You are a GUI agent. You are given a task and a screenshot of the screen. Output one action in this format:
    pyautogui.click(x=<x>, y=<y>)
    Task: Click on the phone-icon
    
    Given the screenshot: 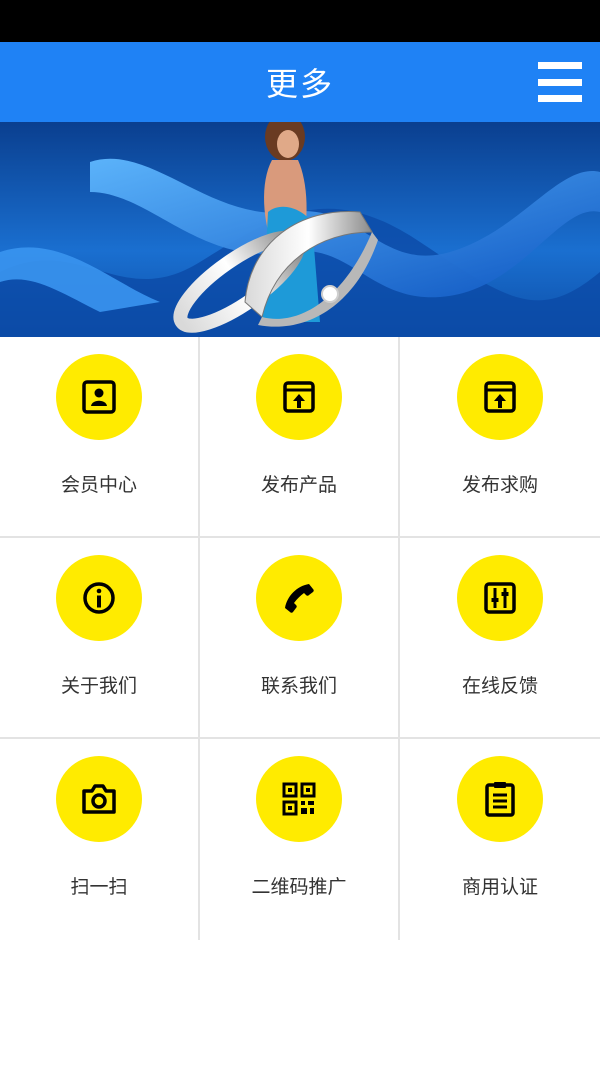 What is the action you would take?
    pyautogui.click(x=299, y=598)
    